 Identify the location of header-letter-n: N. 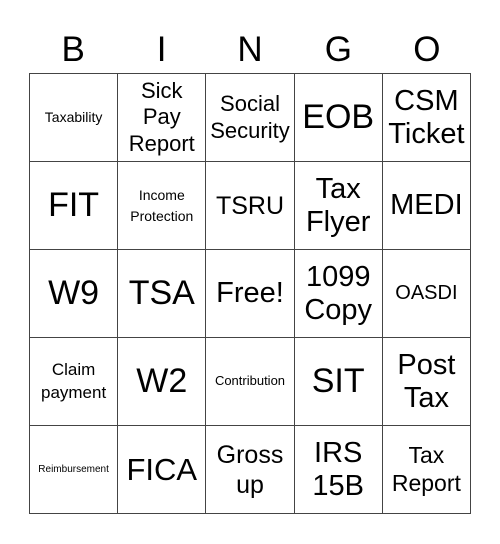
(250, 49).